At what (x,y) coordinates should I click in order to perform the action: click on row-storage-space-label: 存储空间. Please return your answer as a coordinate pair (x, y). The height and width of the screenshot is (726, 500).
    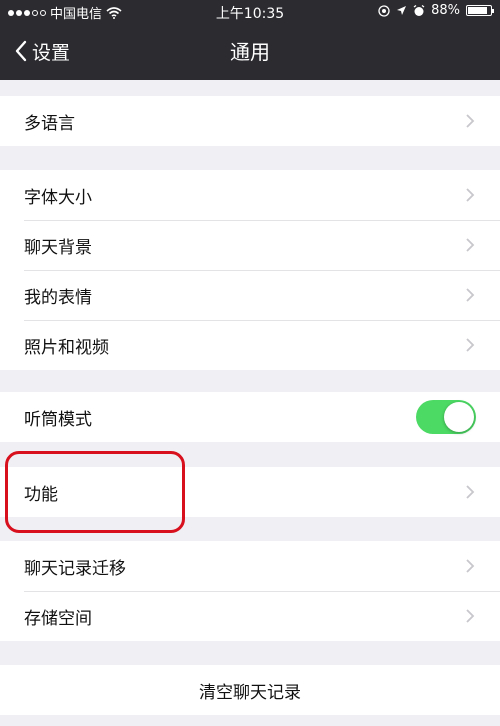
    Looking at the image, I should click on (58, 618).